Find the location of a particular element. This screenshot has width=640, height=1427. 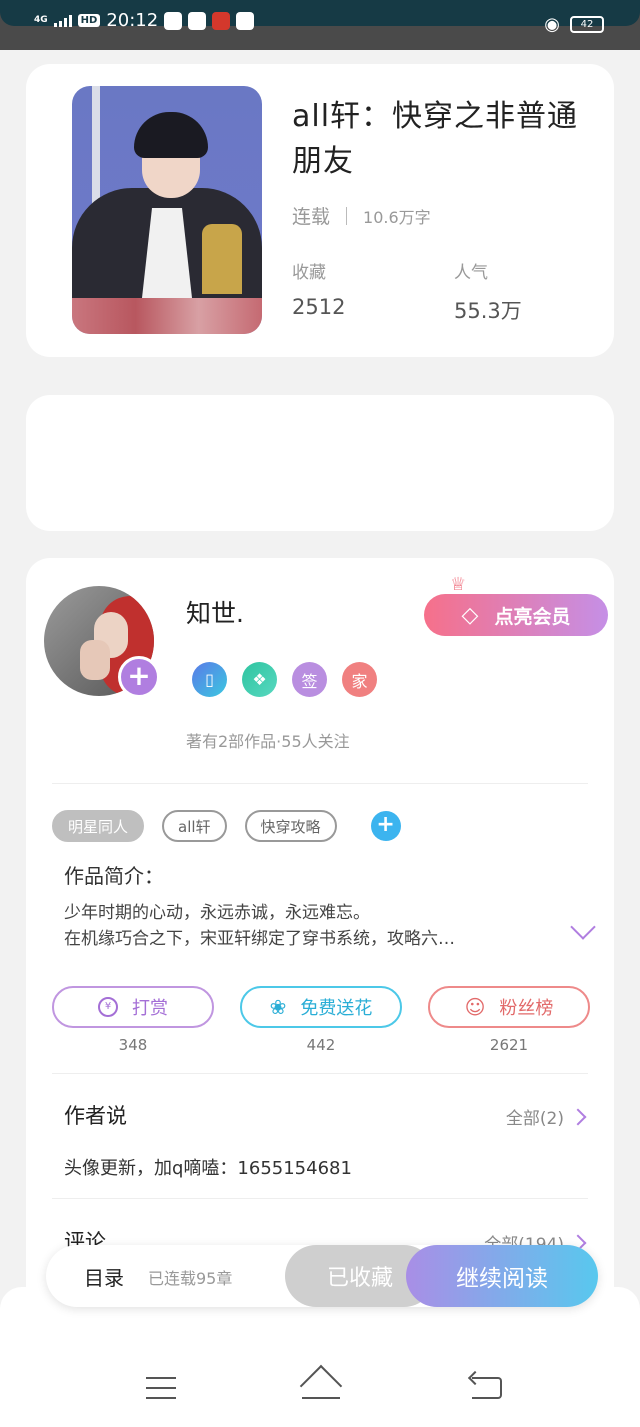

send-flower-label: 免费送花 is located at coordinates (336, 1008).